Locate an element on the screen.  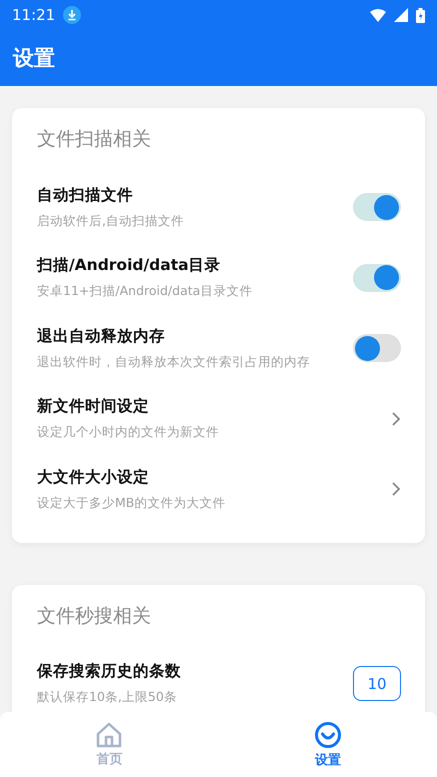
setting-title: 退出自动释放内存 is located at coordinates (101, 336).